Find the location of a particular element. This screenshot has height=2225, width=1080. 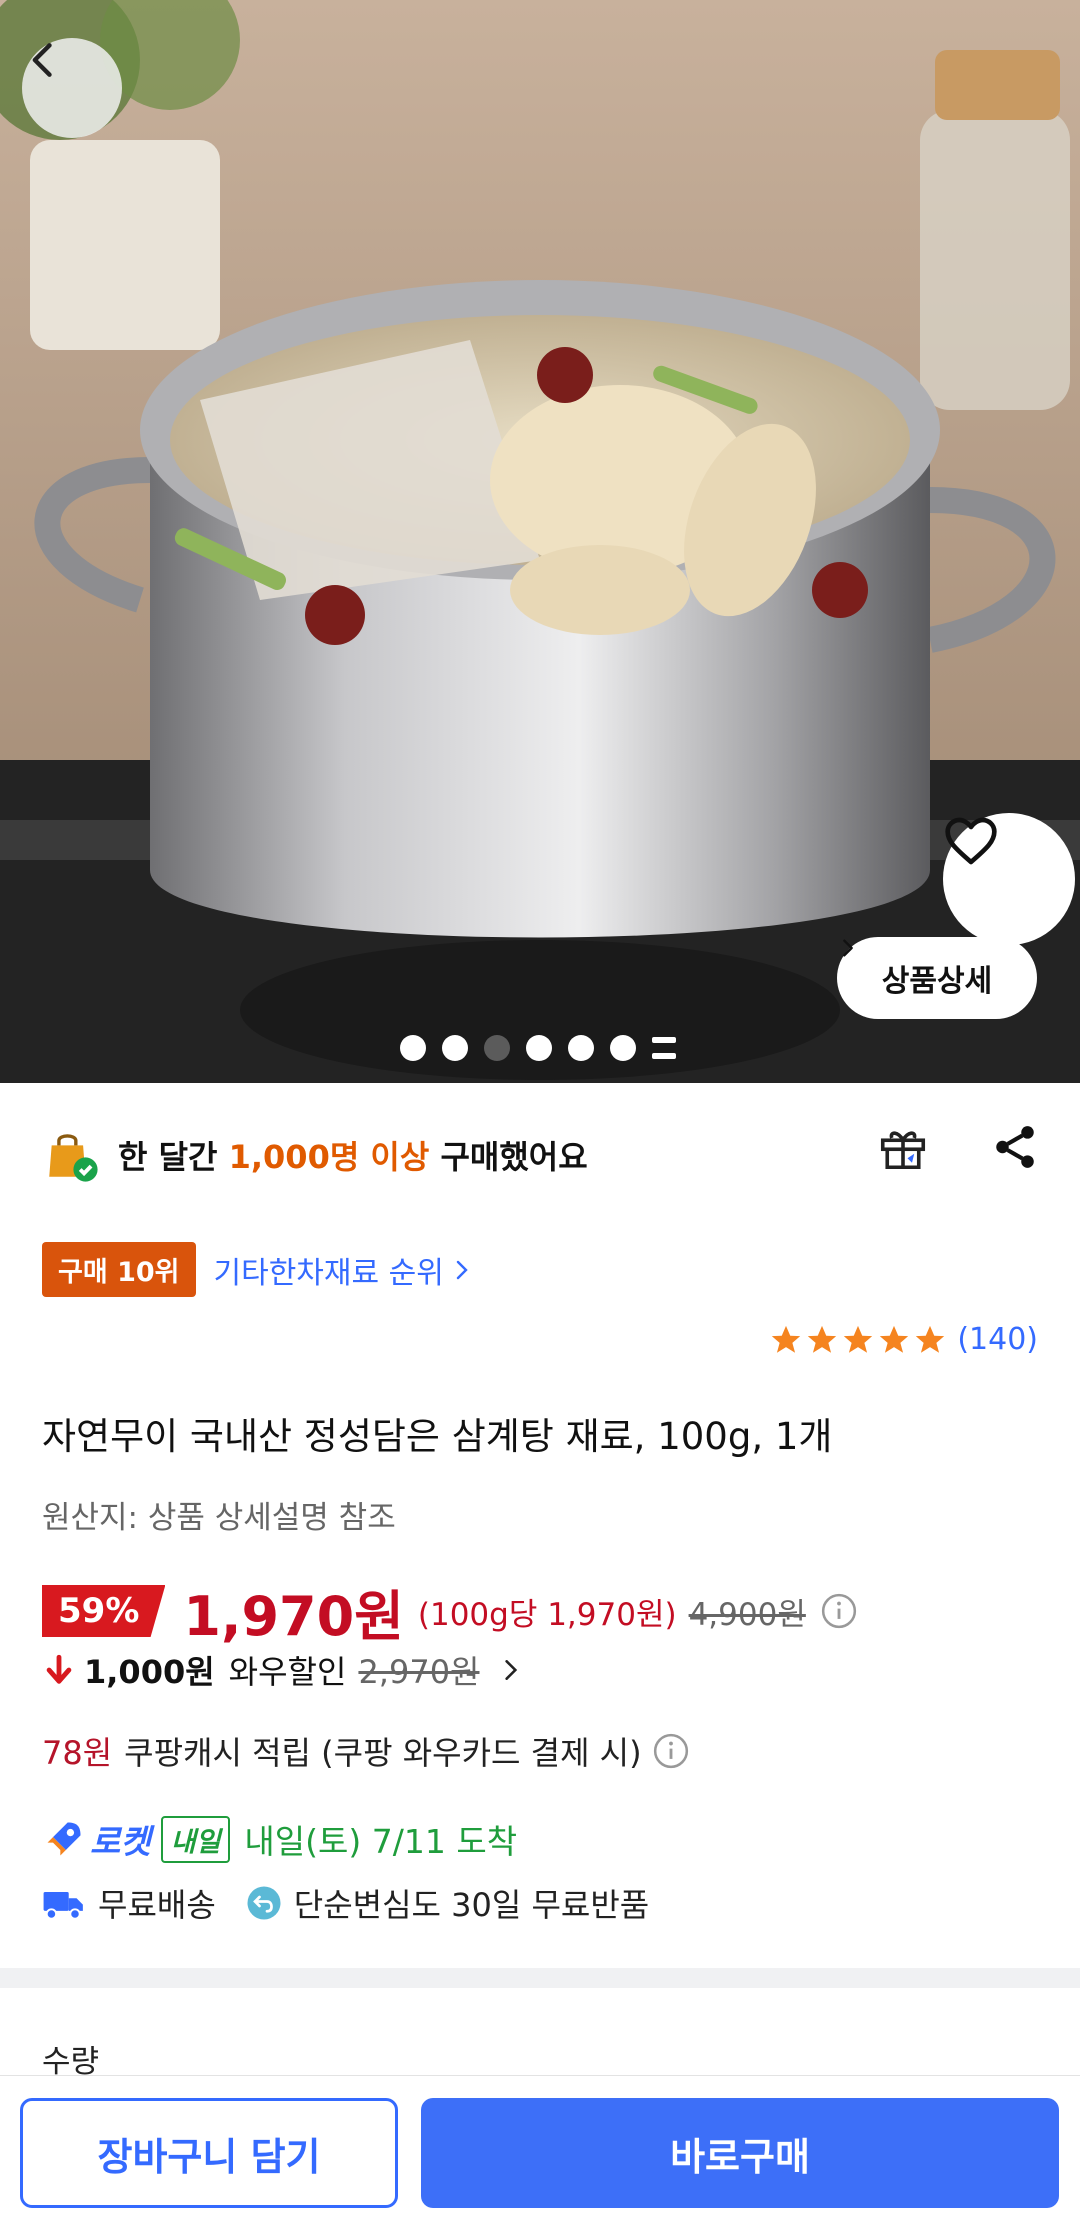

free-return-text: 단순변심도 30일 무료반품 is located at coordinates (471, 1905).